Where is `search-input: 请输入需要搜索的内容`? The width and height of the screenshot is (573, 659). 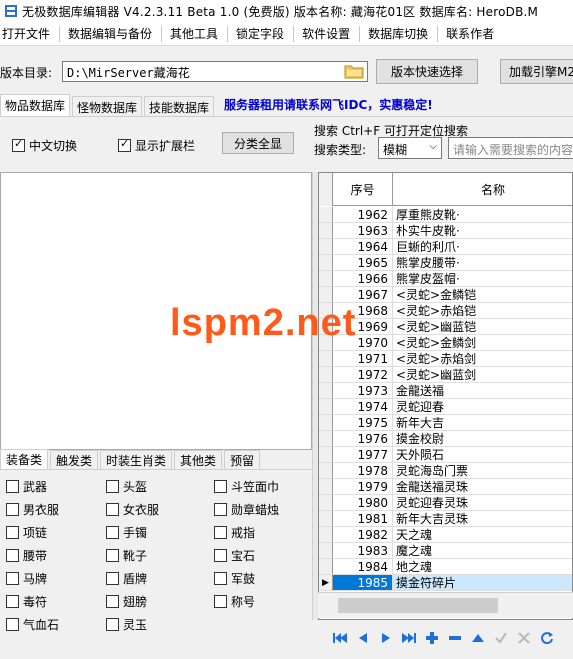
search-input: 请输入需要搜索的内容 is located at coordinates (510, 148).